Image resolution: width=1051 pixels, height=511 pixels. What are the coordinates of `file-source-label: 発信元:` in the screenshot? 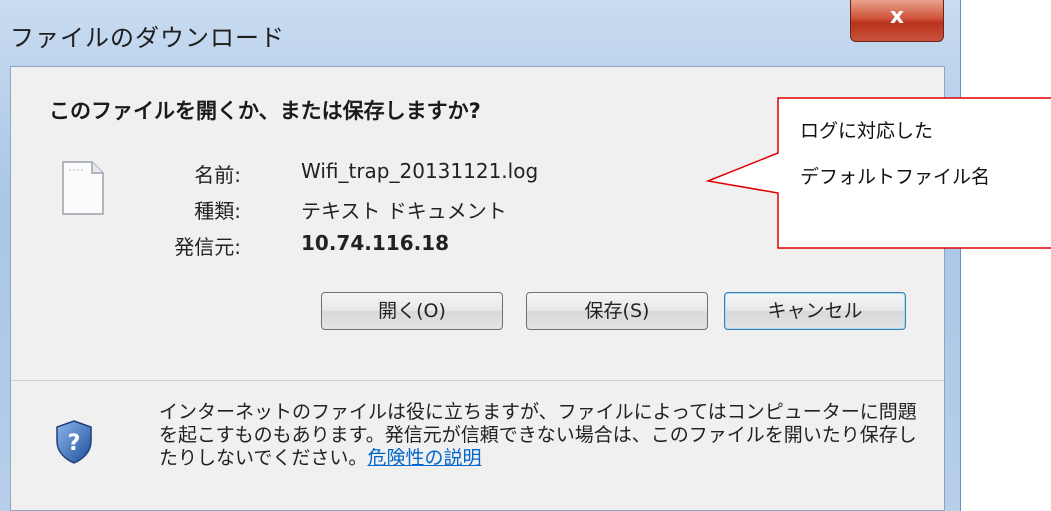 It's located at (207, 247).